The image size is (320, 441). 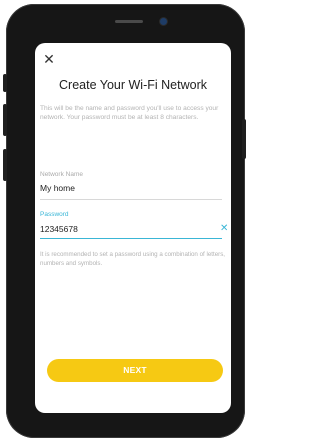 I want to click on network-name-field: My home, so click(x=57, y=188).